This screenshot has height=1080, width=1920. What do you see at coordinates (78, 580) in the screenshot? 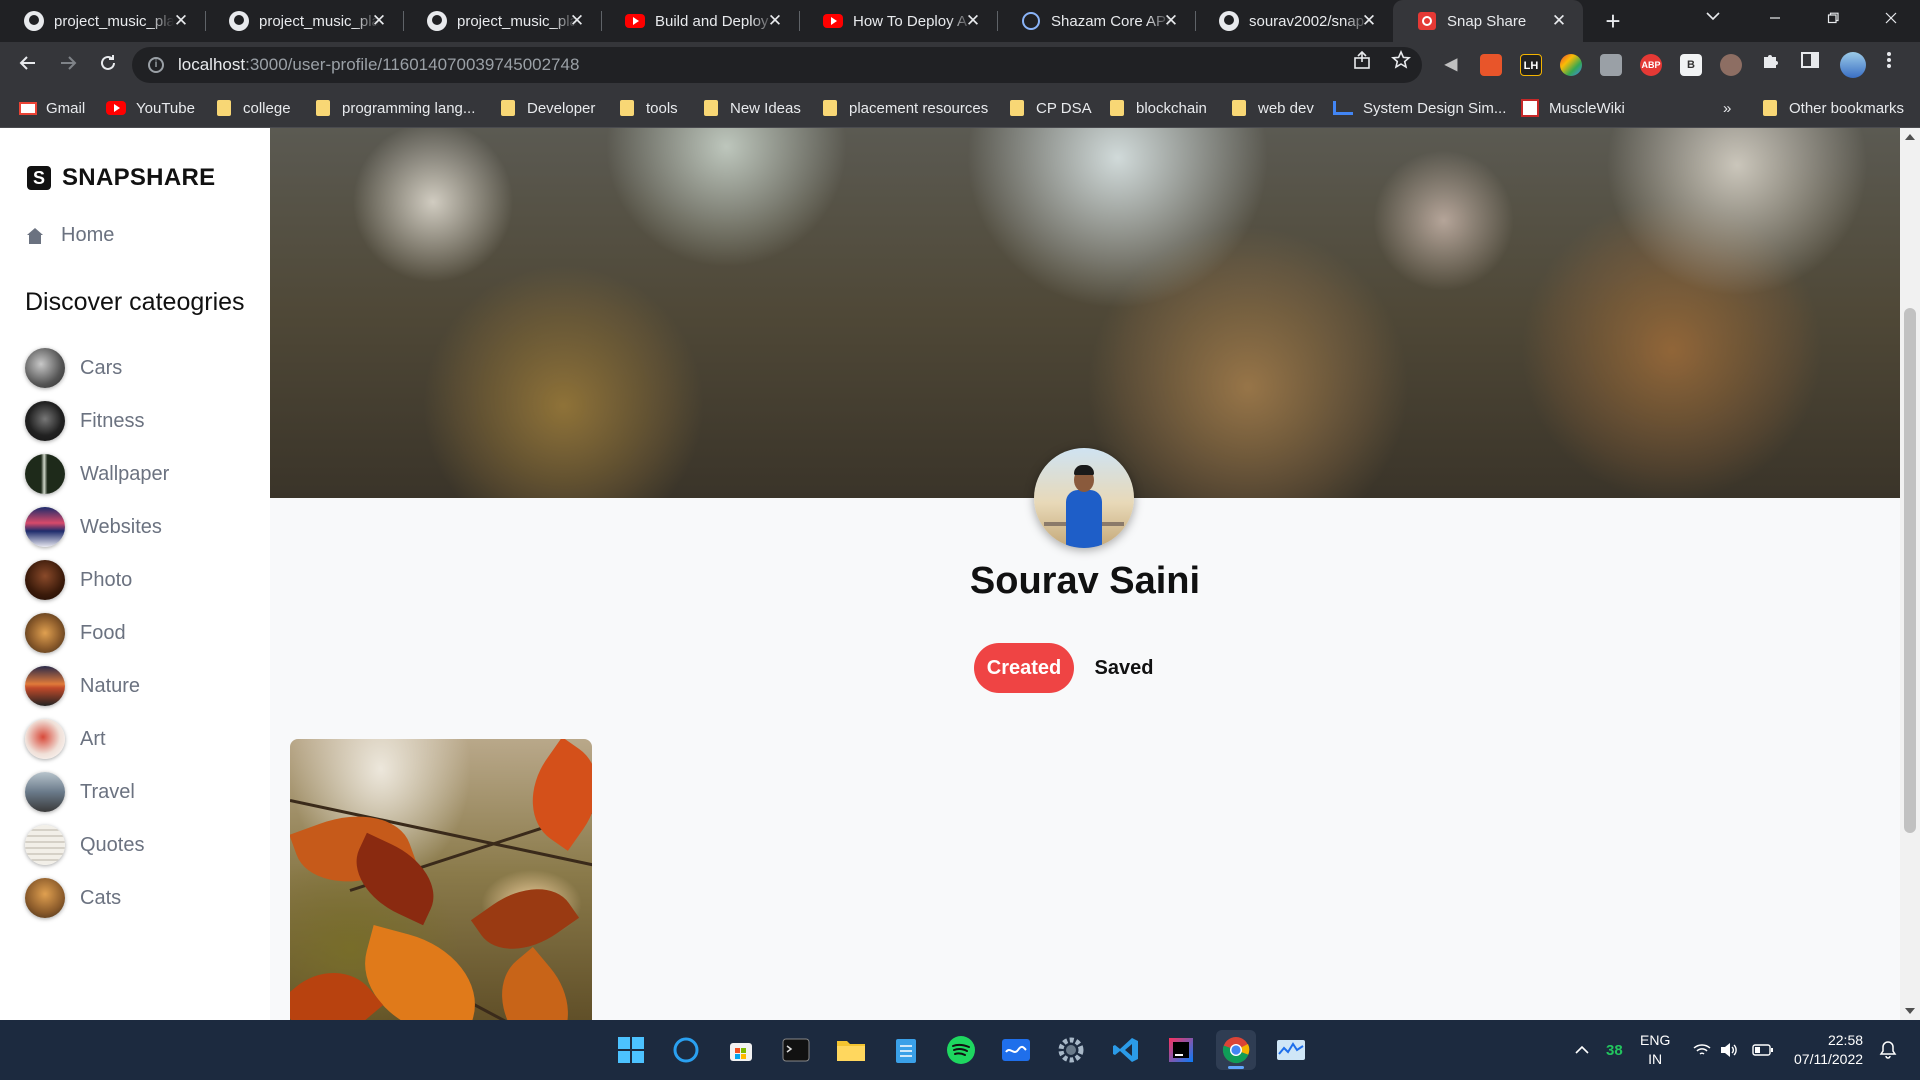
I see `sidebar-item-photo: Photo` at bounding box center [78, 580].